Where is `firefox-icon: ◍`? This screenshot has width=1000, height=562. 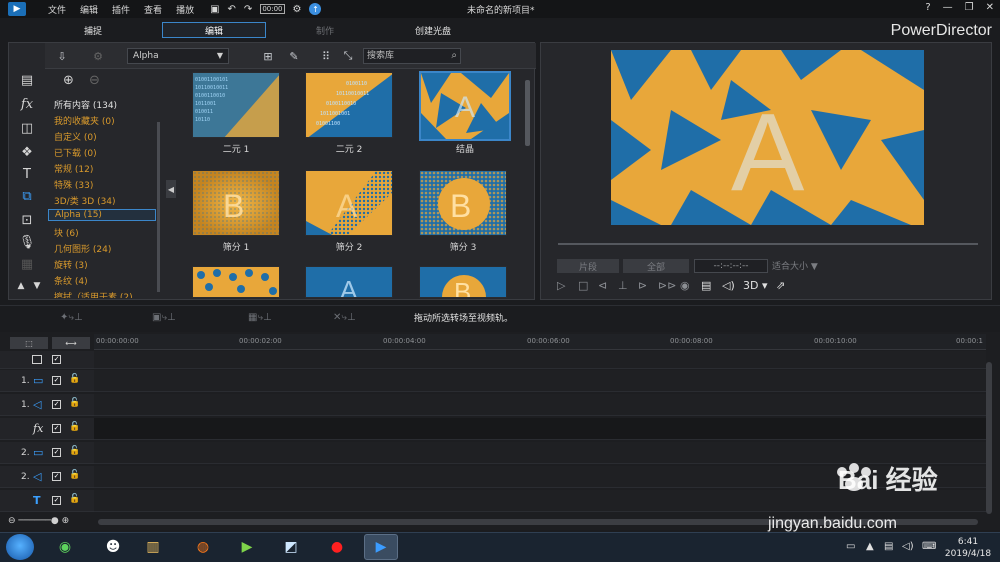 firefox-icon: ◍ is located at coordinates (203, 547).